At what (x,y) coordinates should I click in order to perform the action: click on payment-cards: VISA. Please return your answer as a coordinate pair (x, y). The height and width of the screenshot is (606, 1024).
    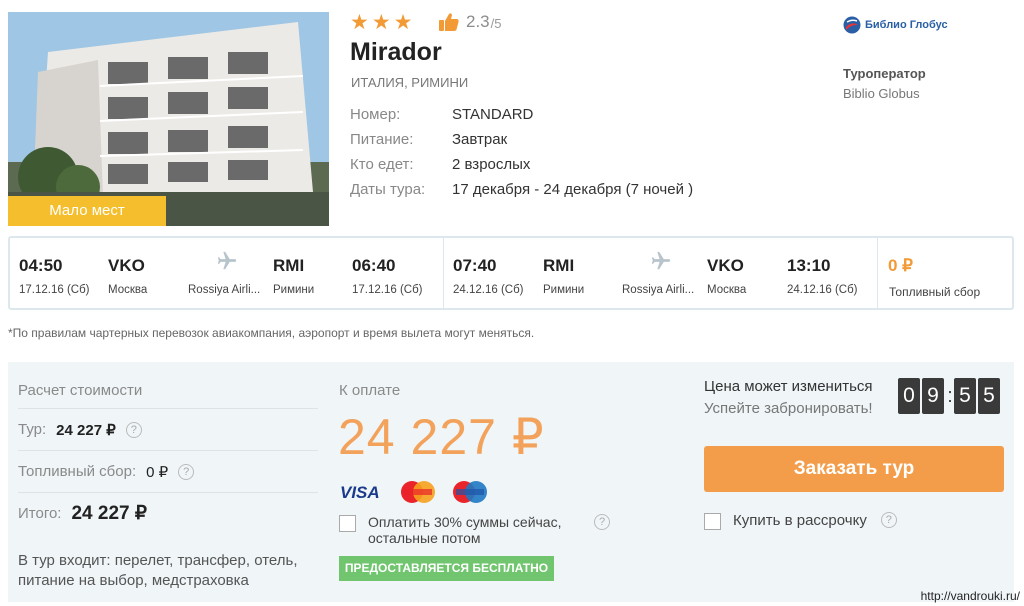
    Looking at the image, I should click on (414, 492).